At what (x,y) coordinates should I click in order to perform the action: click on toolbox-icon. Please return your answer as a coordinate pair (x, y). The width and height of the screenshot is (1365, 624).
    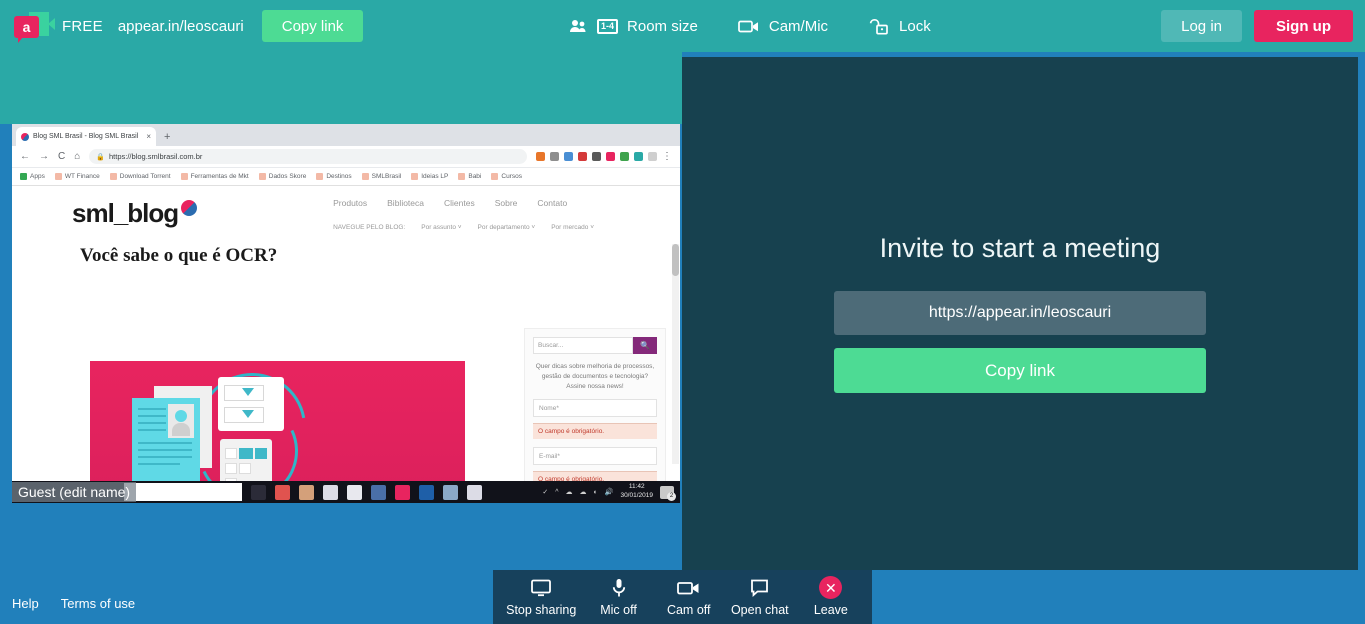
    Looking at the image, I should click on (330, 492).